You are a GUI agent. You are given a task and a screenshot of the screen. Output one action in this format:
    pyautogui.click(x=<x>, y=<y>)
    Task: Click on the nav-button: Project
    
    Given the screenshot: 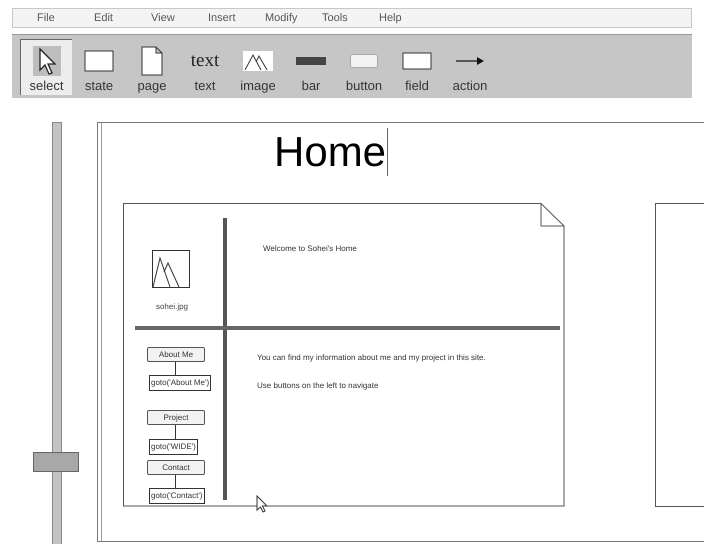 What is the action you would take?
    pyautogui.click(x=176, y=417)
    